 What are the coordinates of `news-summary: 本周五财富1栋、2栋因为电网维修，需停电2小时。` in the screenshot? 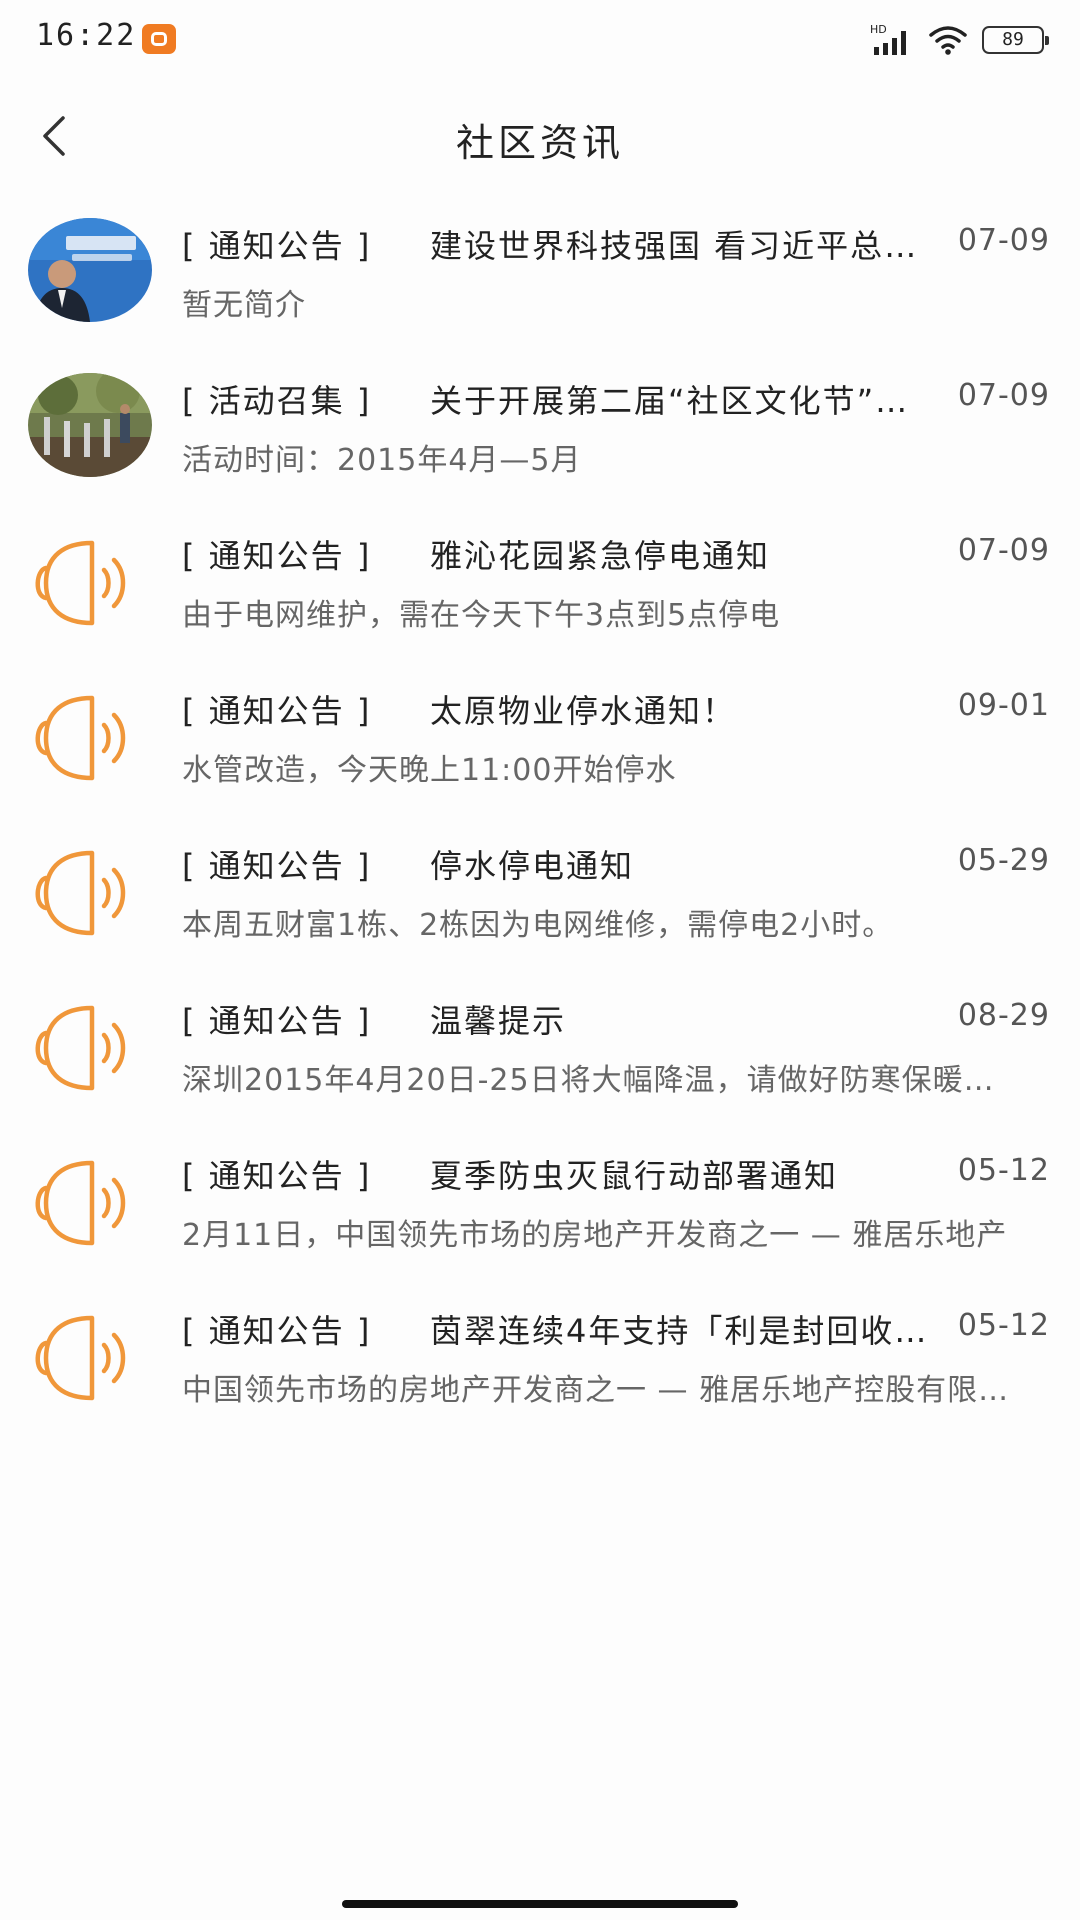 It's located at (538, 925).